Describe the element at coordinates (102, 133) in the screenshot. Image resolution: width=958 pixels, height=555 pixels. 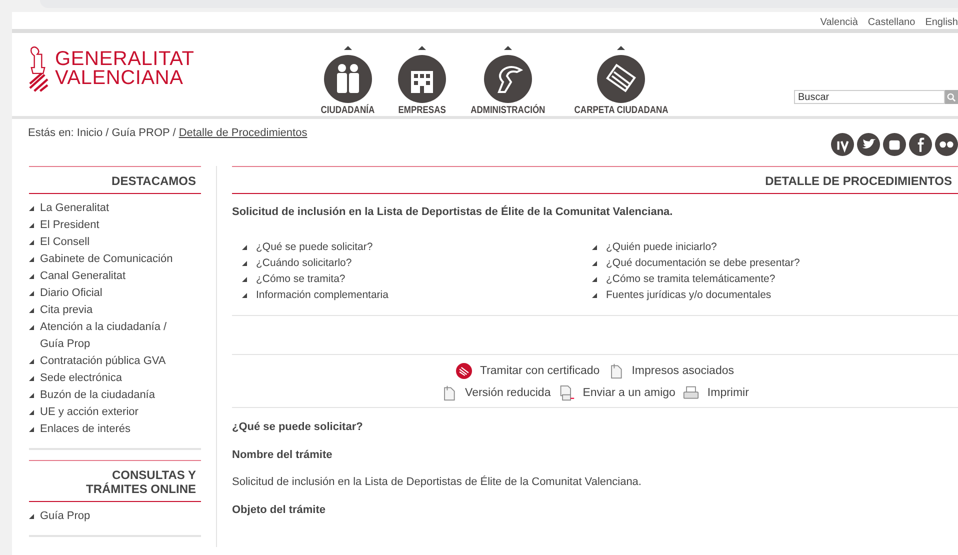
I see `breadcrumb-text: Estás en: Inicio / Guía PROP /` at that location.